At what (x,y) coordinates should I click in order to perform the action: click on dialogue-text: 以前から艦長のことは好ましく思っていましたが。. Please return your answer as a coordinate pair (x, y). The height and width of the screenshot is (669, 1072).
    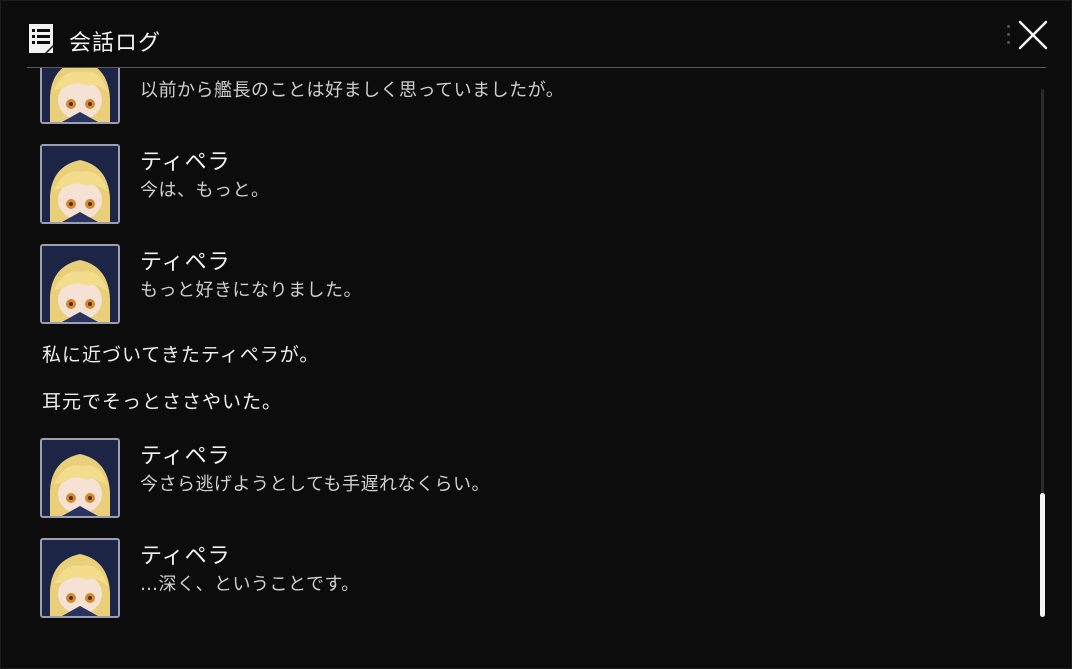
    Looking at the image, I should click on (352, 90).